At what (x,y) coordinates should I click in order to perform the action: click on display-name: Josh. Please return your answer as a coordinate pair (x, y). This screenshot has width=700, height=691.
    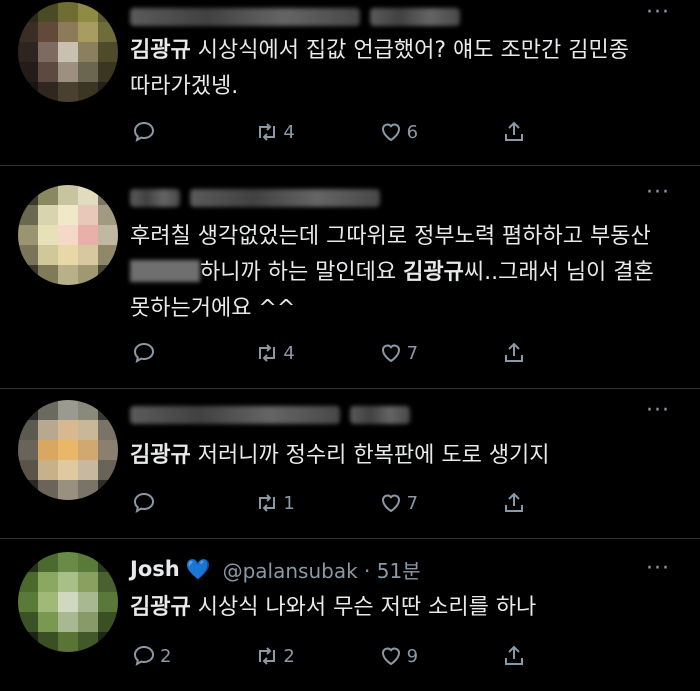
    Looking at the image, I should click on (155, 569).